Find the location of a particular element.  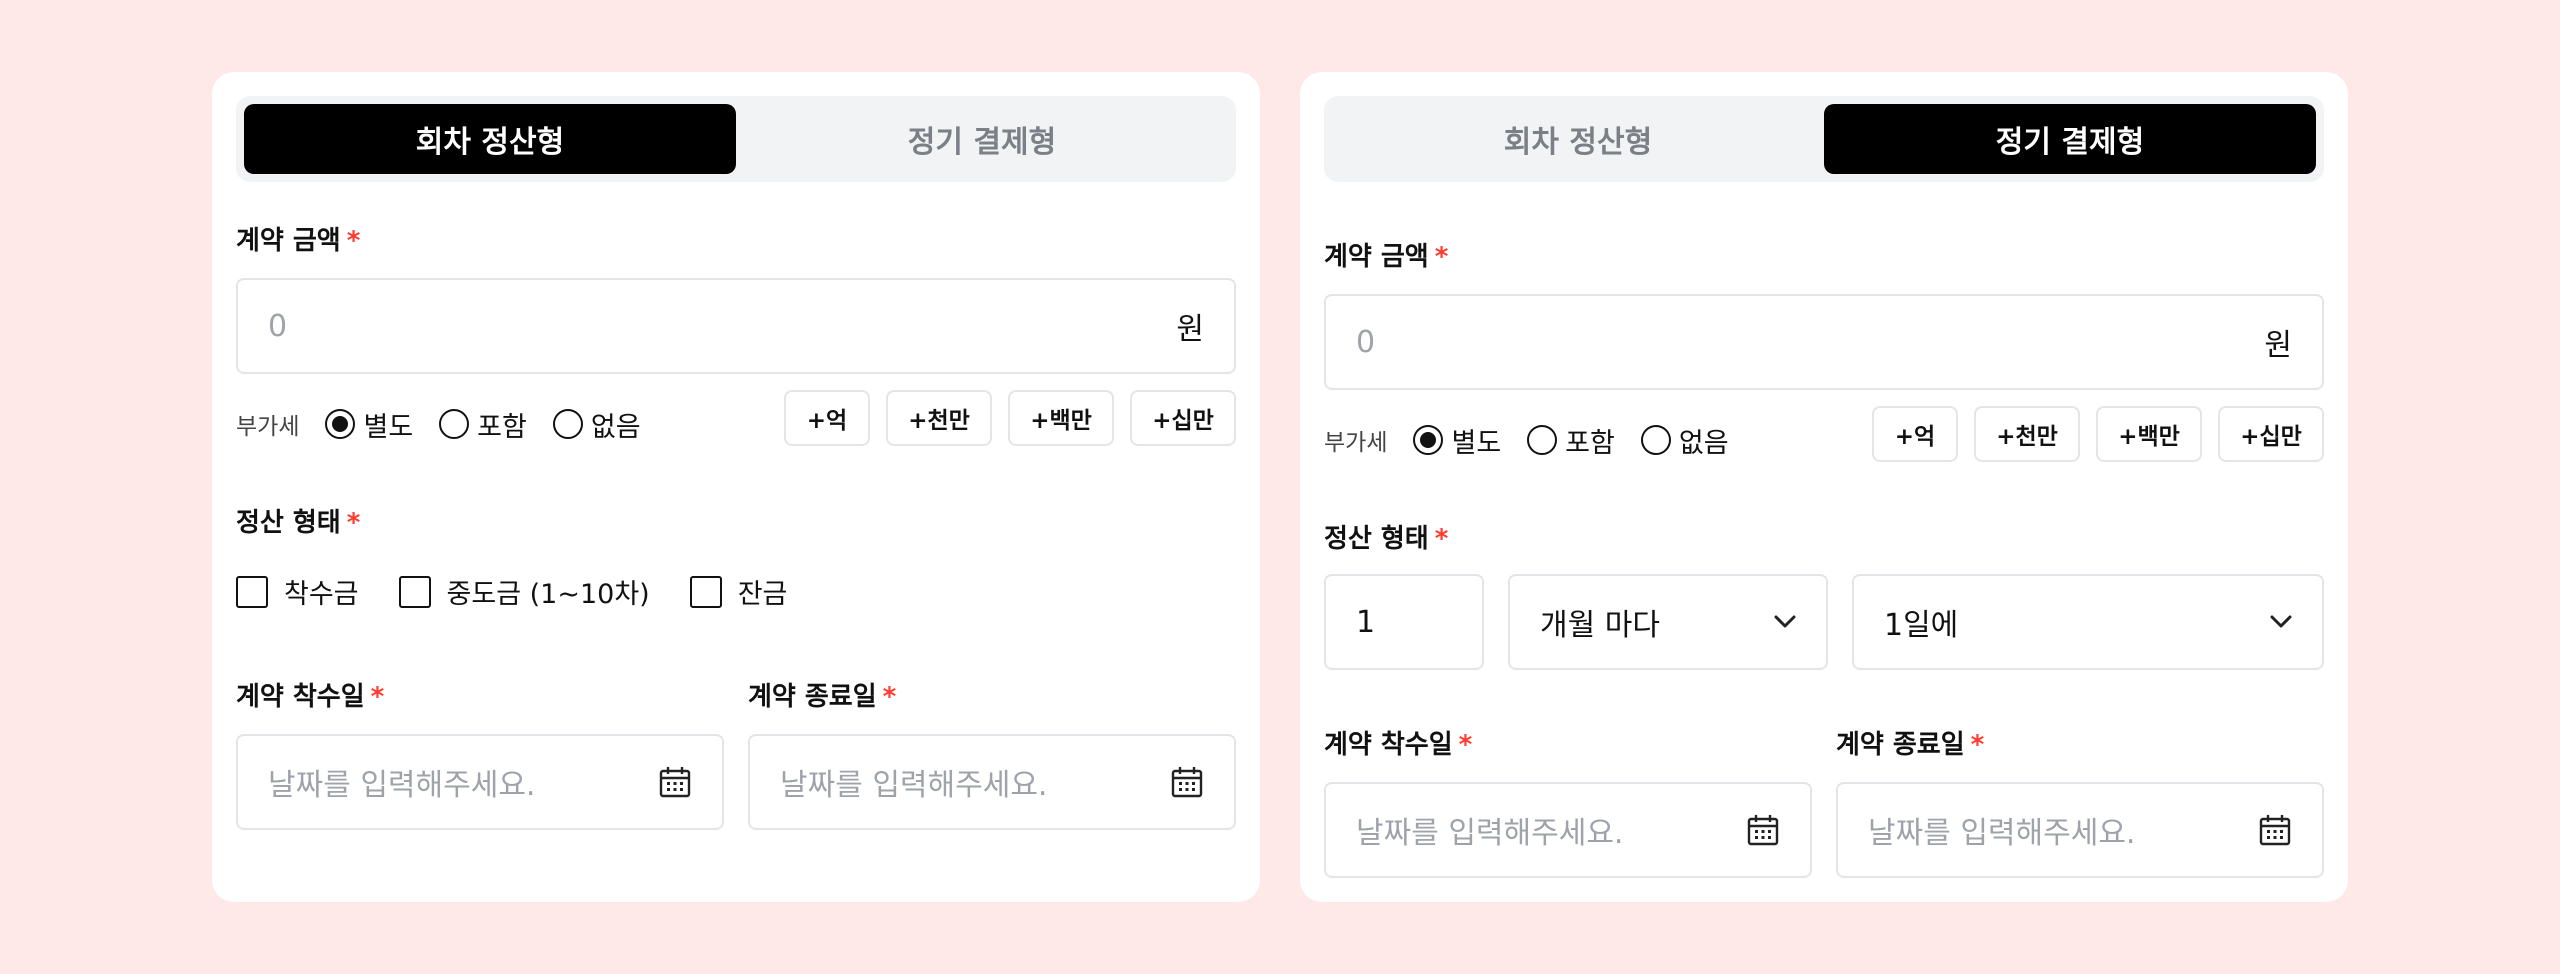

checkbox-down-payment: 착수금 is located at coordinates (297, 591).